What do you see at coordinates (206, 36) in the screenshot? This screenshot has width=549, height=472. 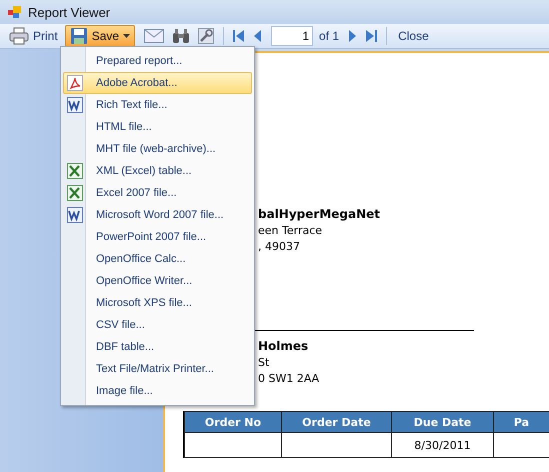 I see `wrench-icon` at bounding box center [206, 36].